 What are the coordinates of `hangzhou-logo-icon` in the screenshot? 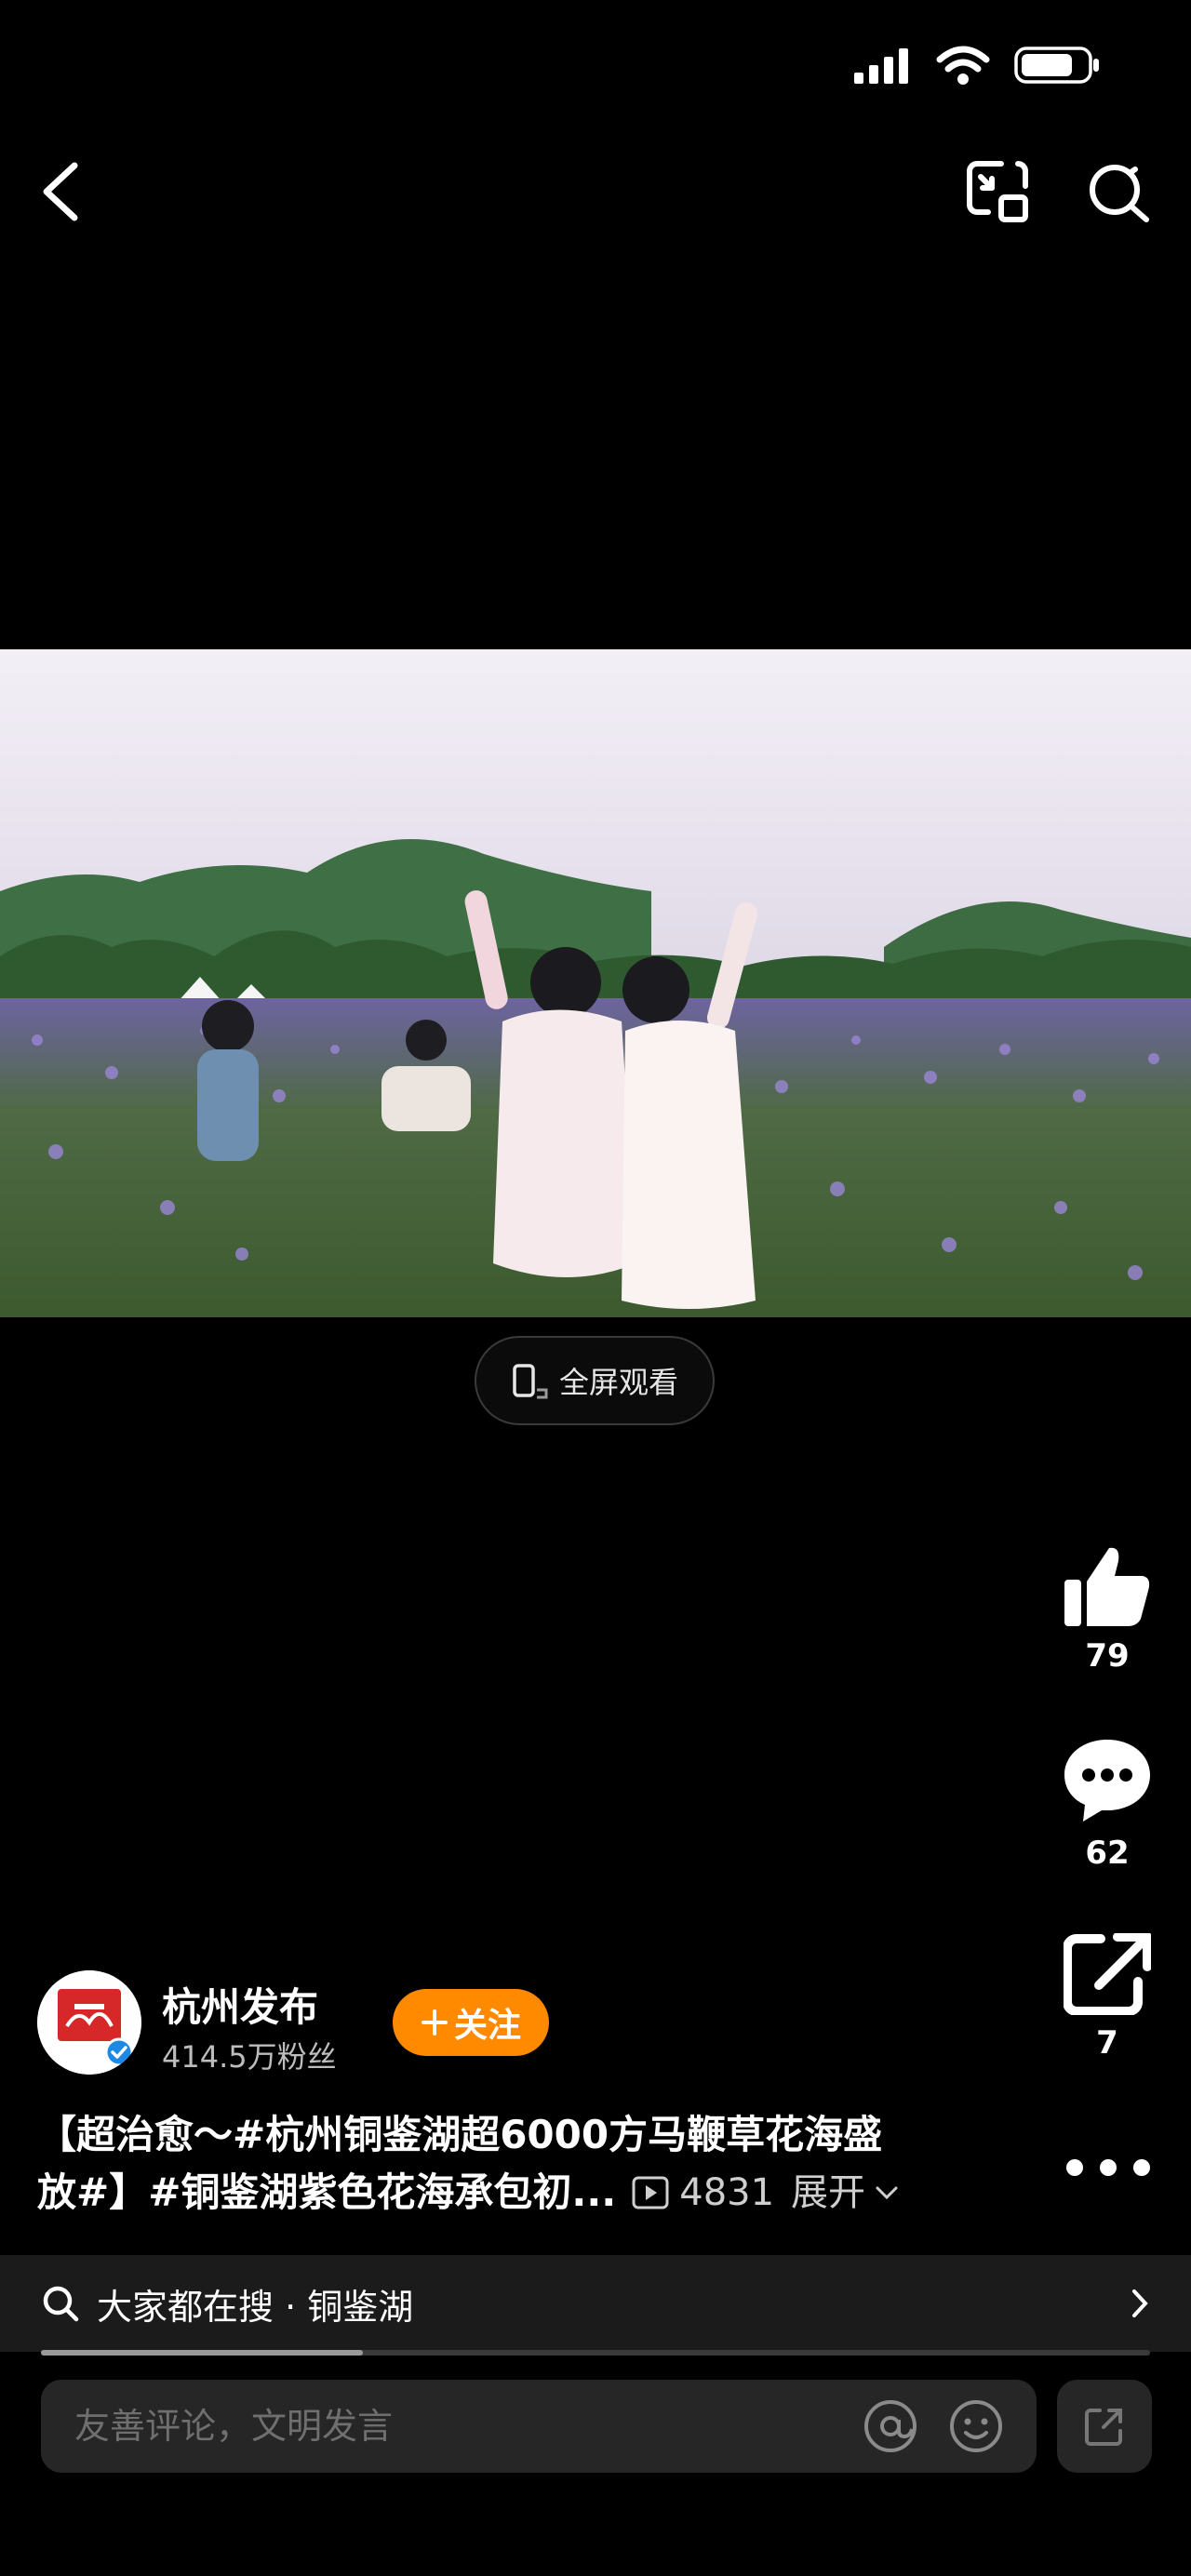 It's located at (89, 2022).